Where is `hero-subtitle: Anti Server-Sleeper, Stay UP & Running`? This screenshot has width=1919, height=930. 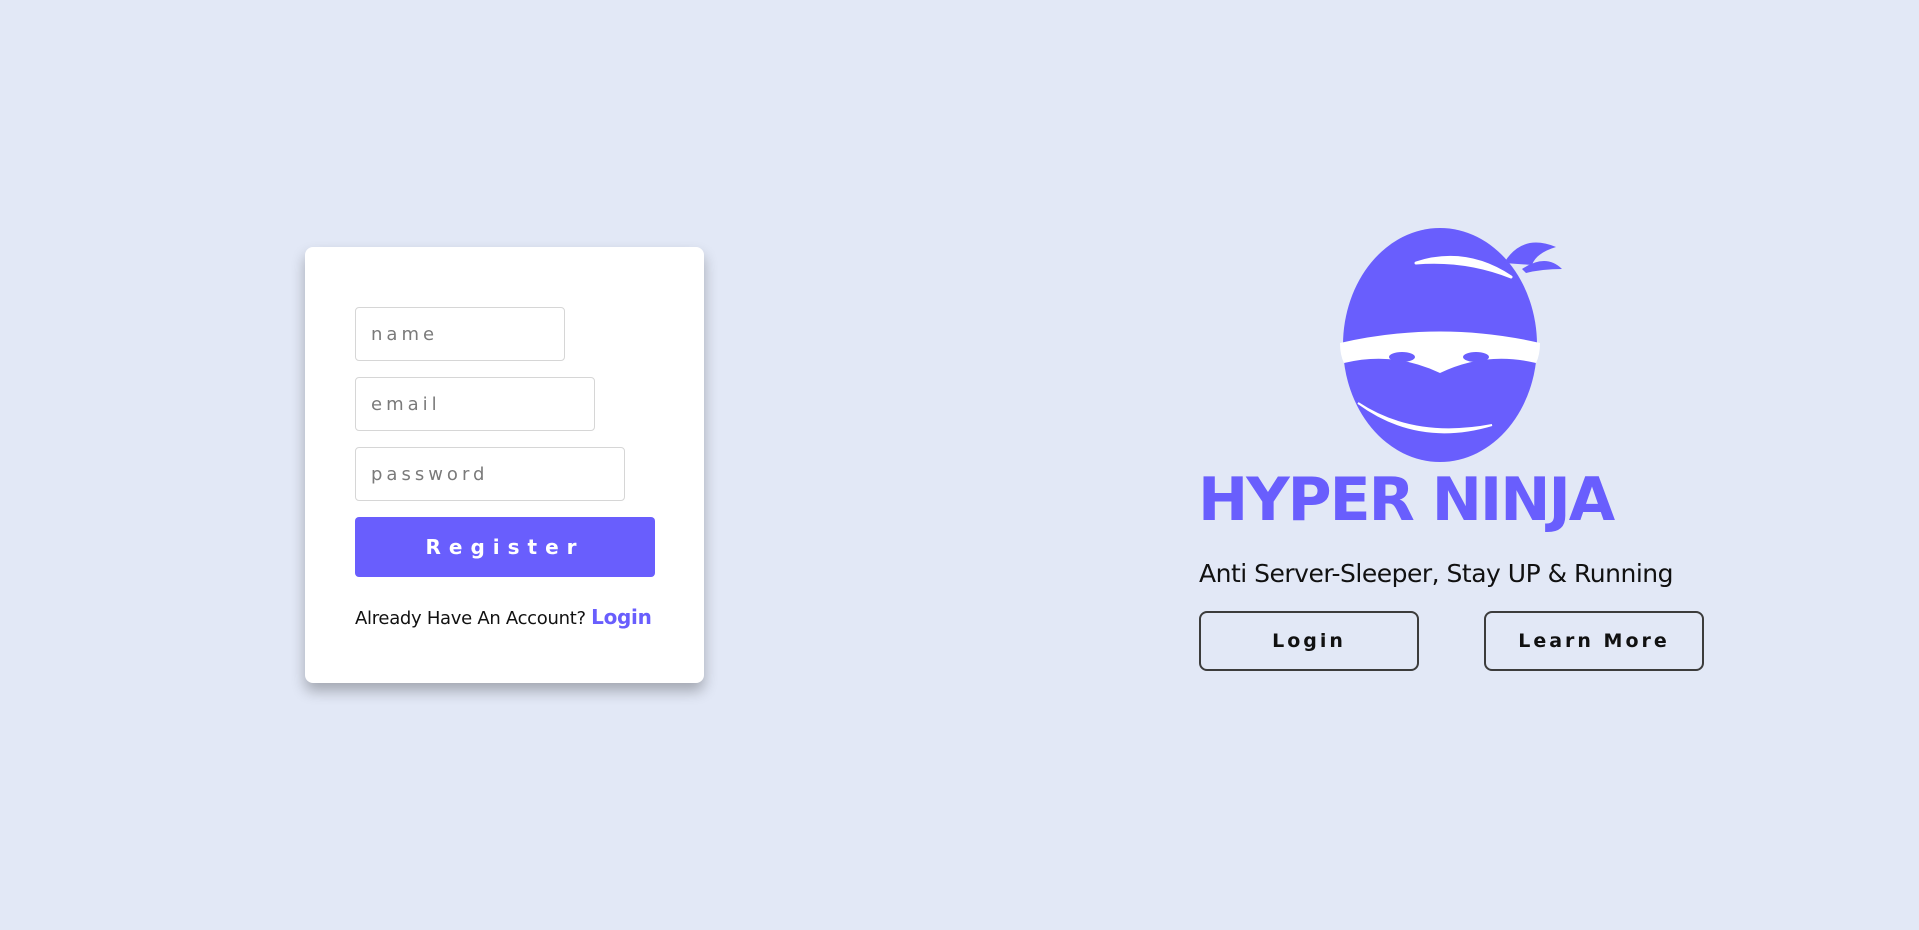 hero-subtitle: Anti Server-Sleeper, Stay UP & Running is located at coordinates (1436, 573).